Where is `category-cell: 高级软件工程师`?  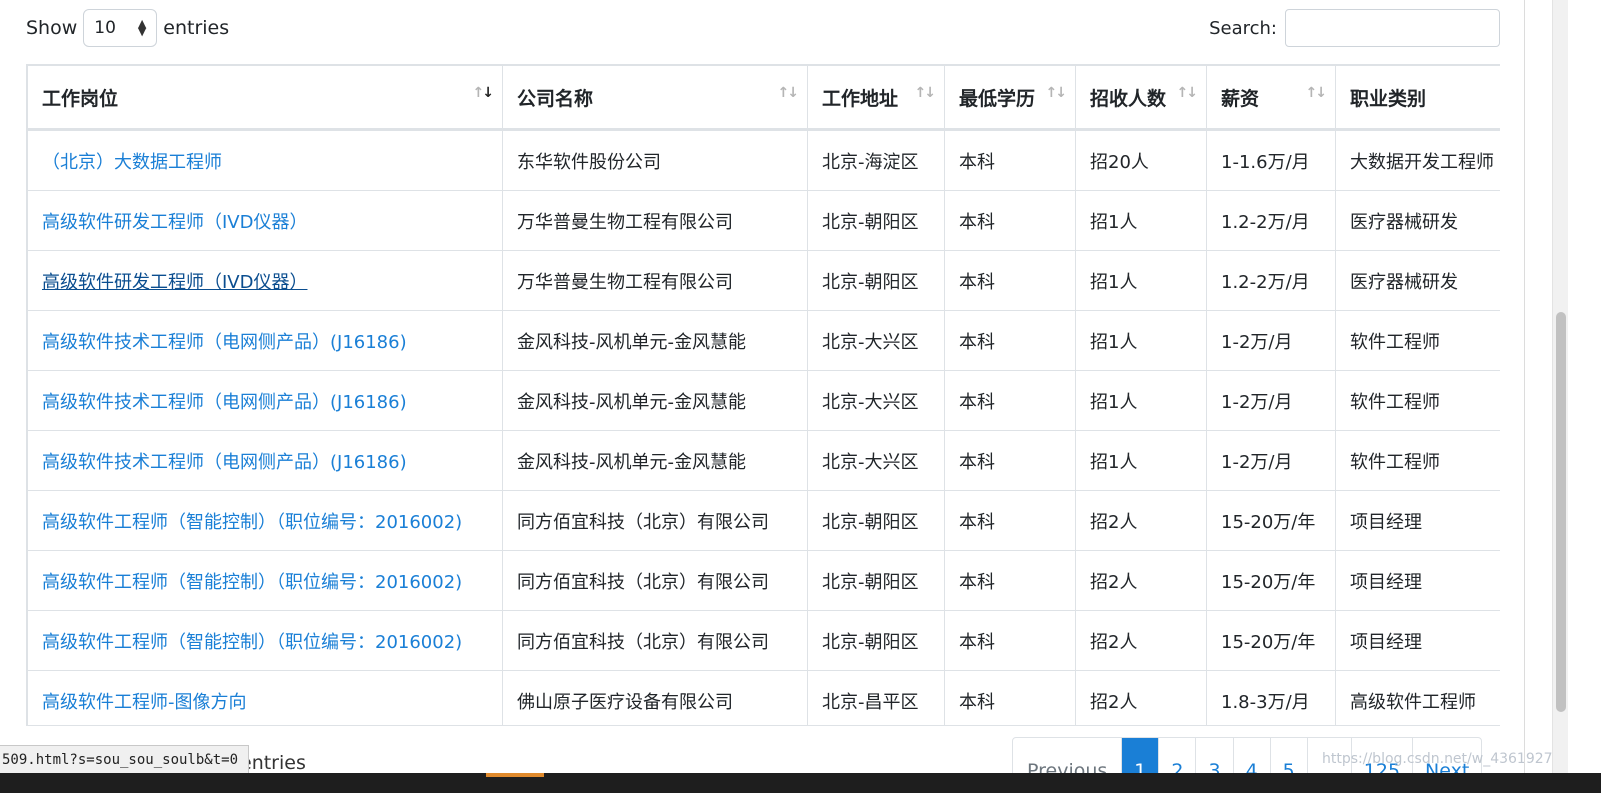 category-cell: 高级软件工程师 is located at coordinates (1417, 697).